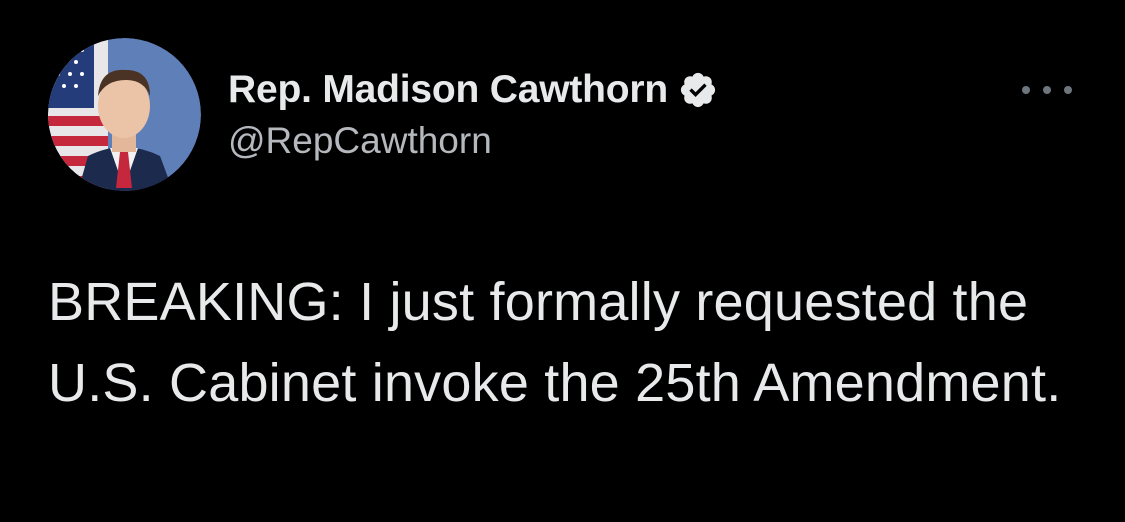 This screenshot has height=522, width=1125. I want to click on author-info: Rep. Madison Cawthorn @RepCawthorn, so click(473, 114).